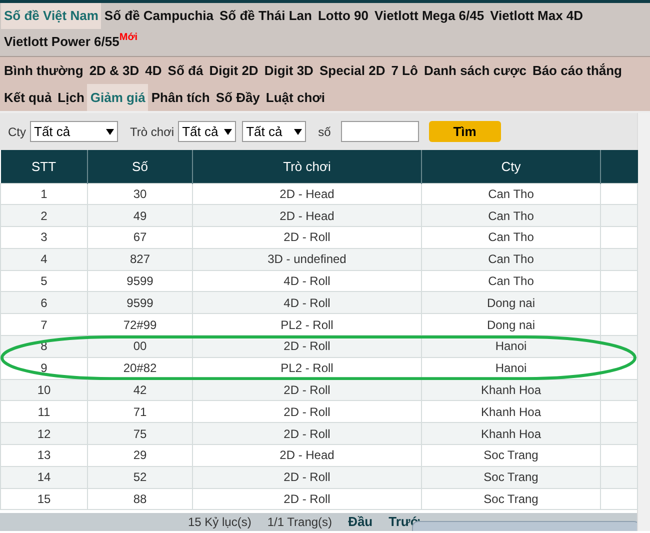 The width and height of the screenshot is (650, 533). Describe the element at coordinates (237, 97) in the screenshot. I see `nav-tab: Số Đầy` at that location.